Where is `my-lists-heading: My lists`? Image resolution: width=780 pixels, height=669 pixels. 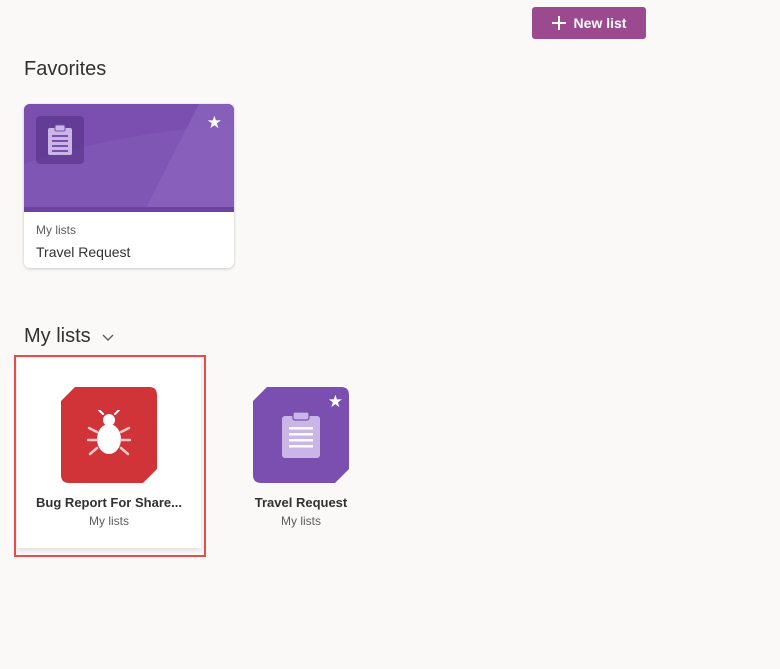
my-lists-heading: My lists is located at coordinates (69, 336).